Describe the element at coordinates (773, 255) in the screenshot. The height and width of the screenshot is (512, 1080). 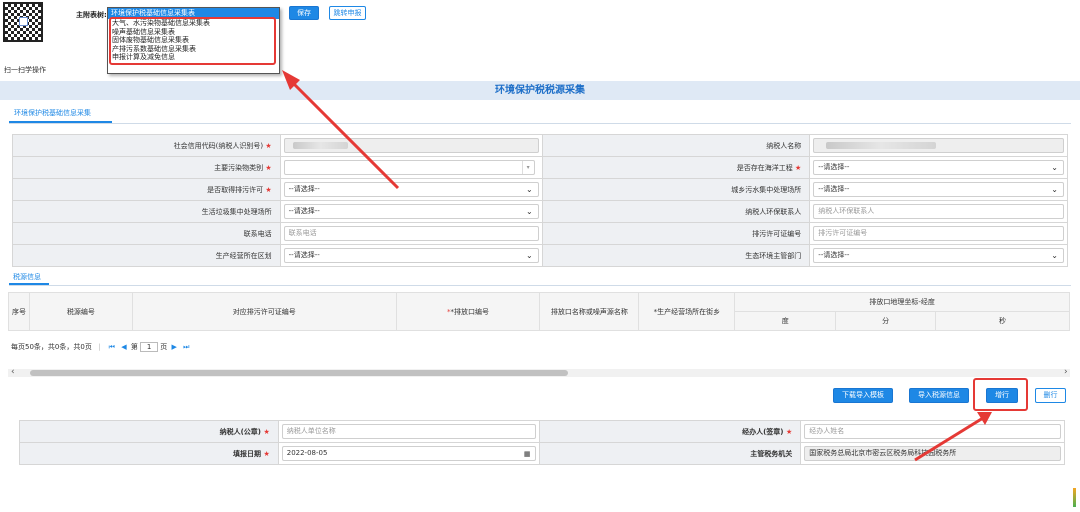
I see `eco-dept-label: 生态环境主管部门` at that location.